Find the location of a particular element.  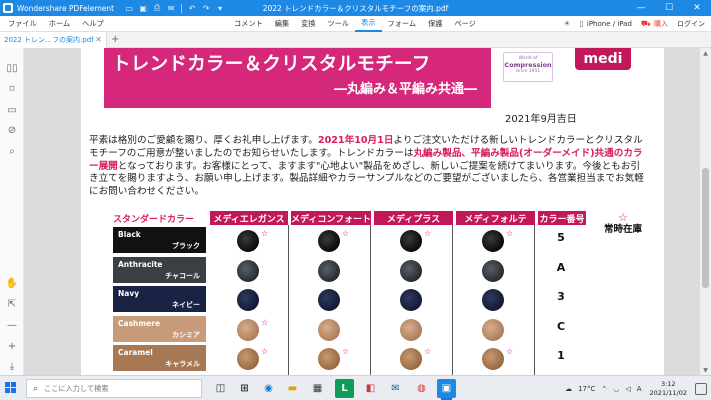

always-in-stock-label: 常時在庫 is located at coordinates (622, 229).